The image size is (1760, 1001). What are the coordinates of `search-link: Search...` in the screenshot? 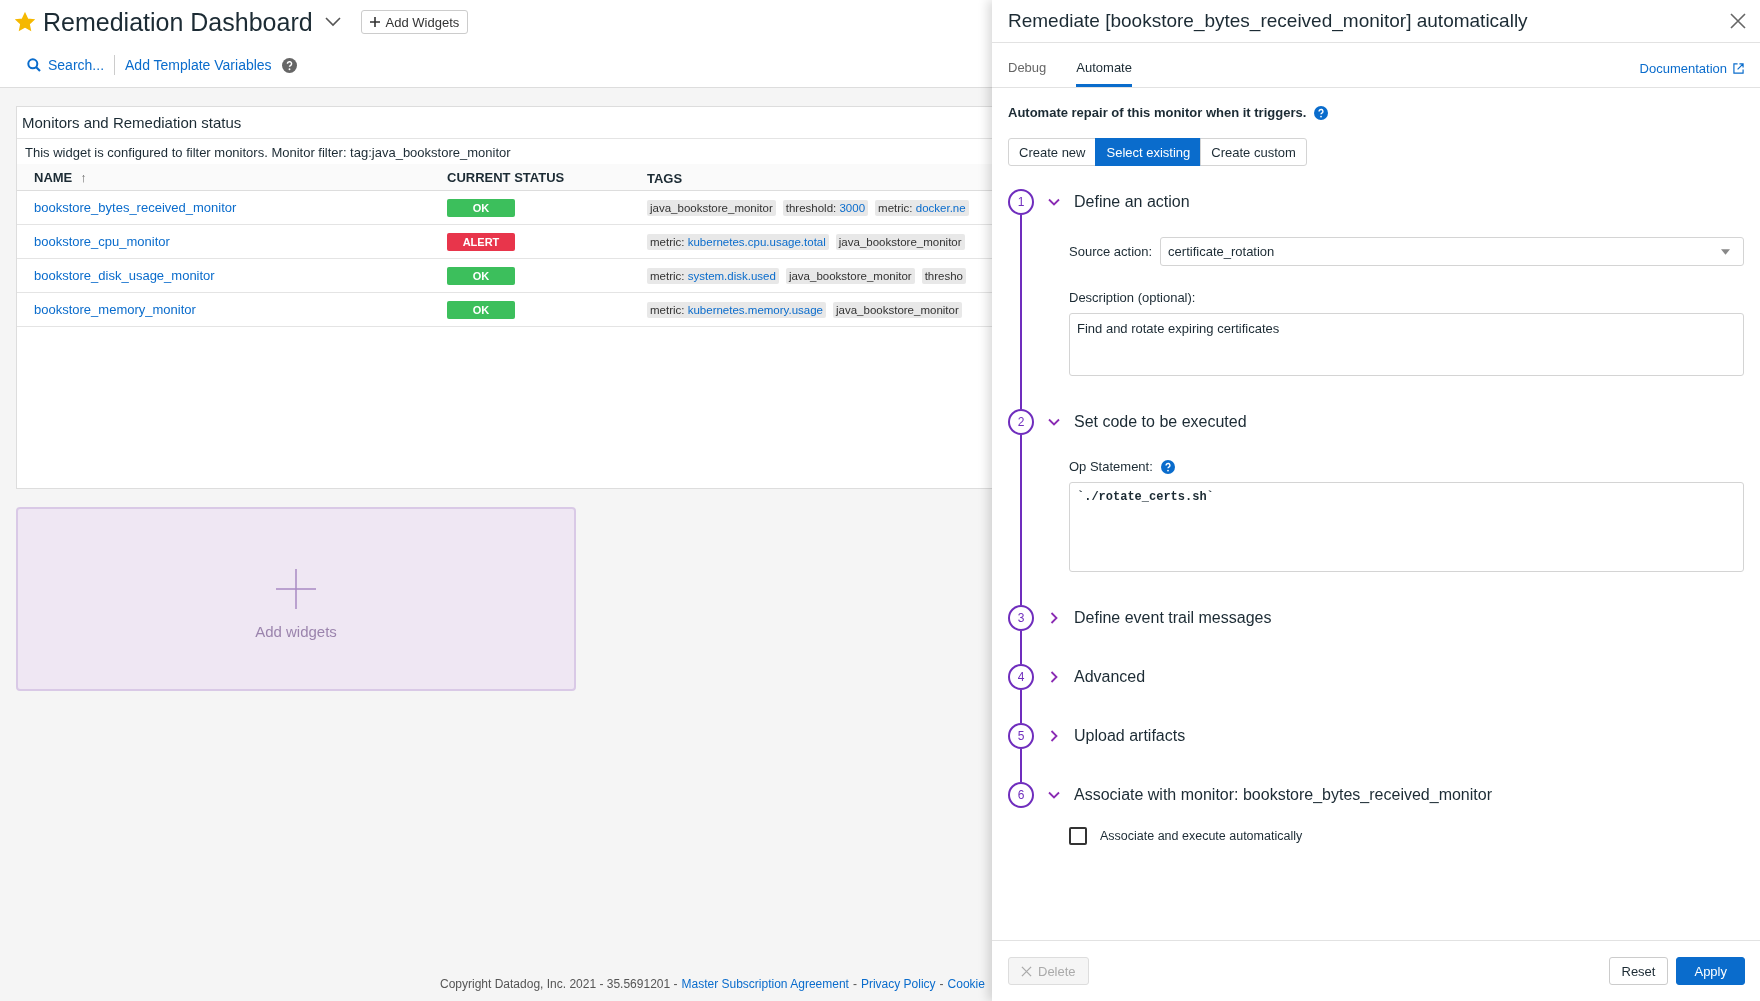 It's located at (66, 65).